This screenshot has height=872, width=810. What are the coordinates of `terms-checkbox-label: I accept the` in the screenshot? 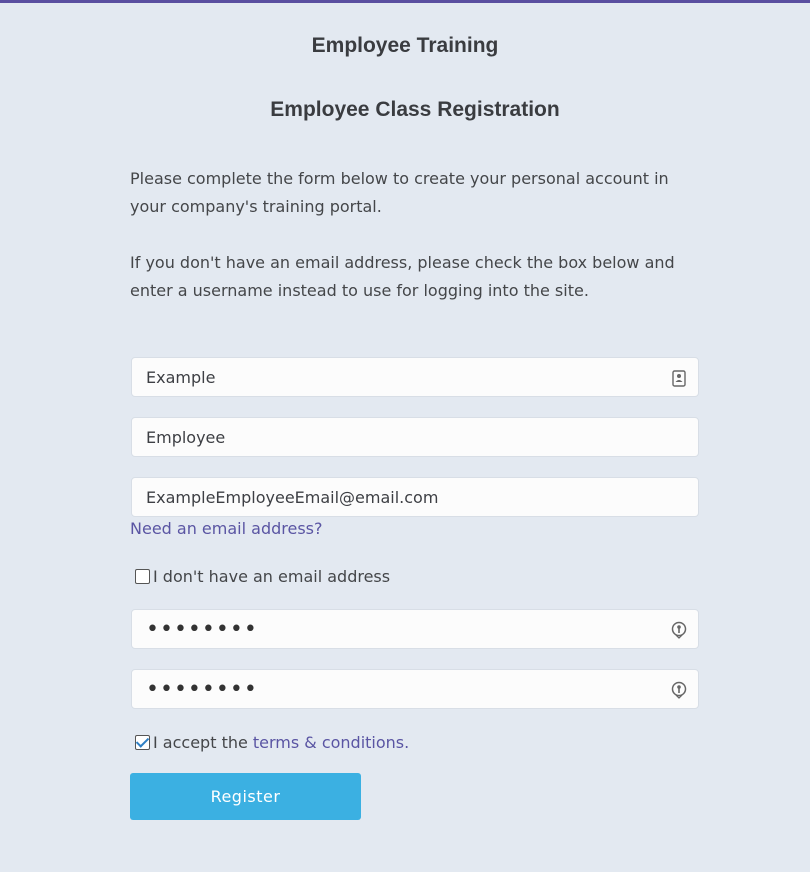 It's located at (200, 742).